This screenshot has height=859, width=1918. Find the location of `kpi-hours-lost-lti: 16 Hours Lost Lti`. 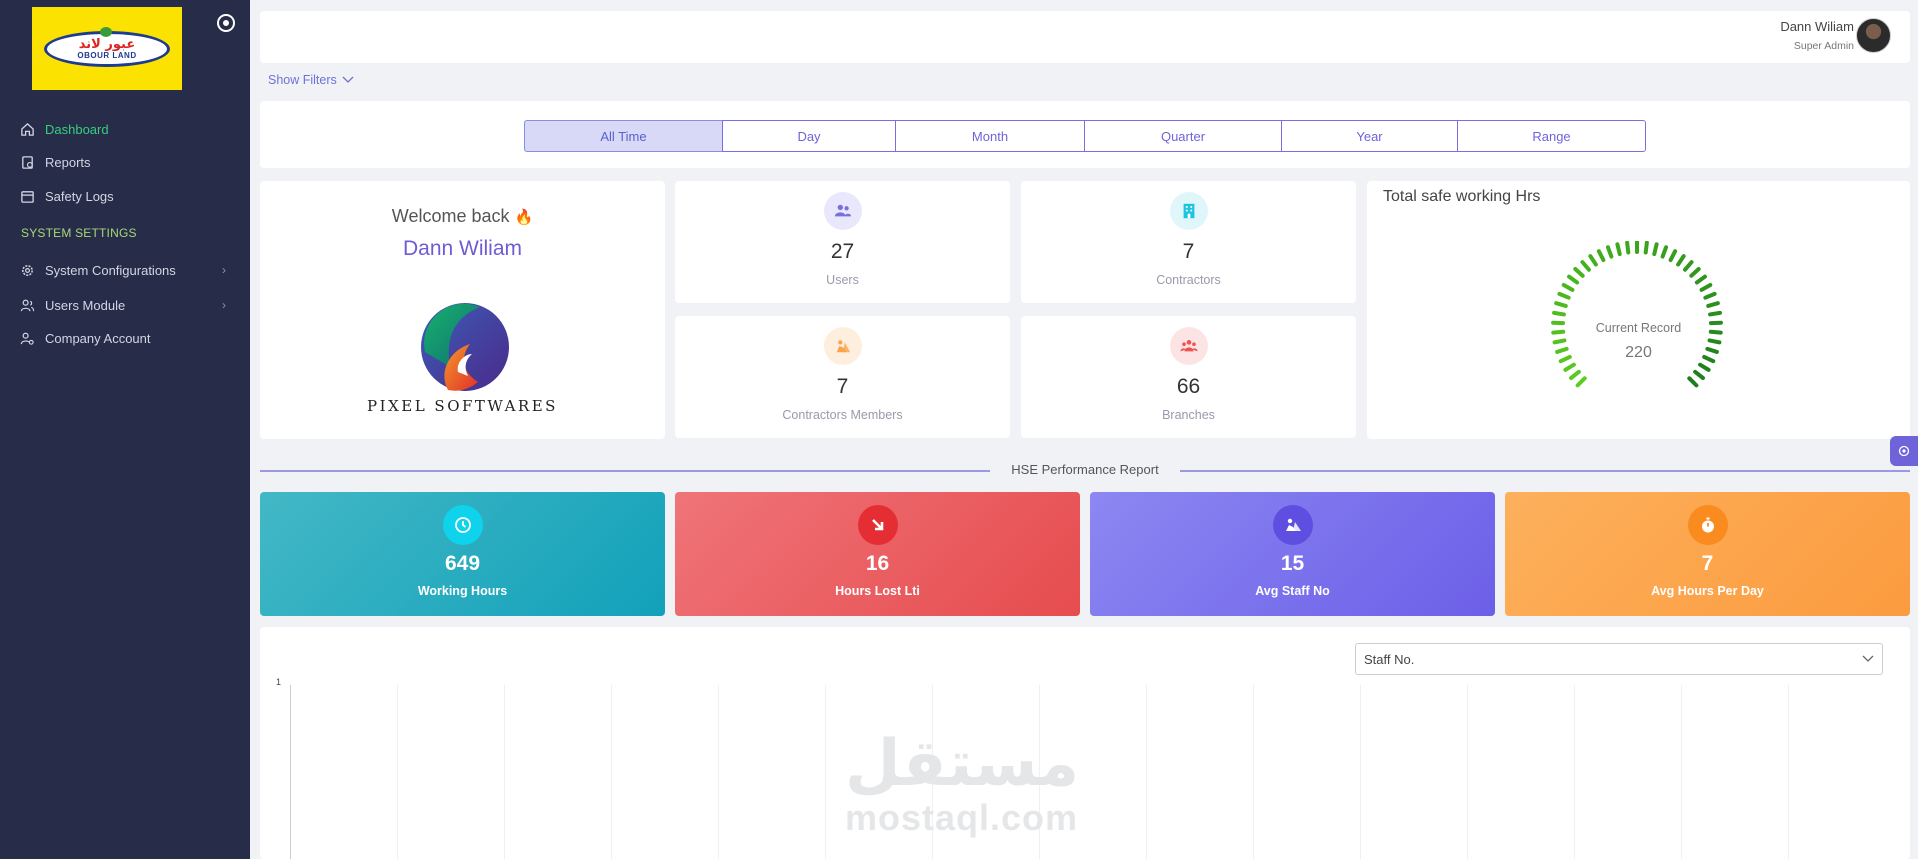

kpi-hours-lost-lti: 16 Hours Lost Lti is located at coordinates (877, 554).